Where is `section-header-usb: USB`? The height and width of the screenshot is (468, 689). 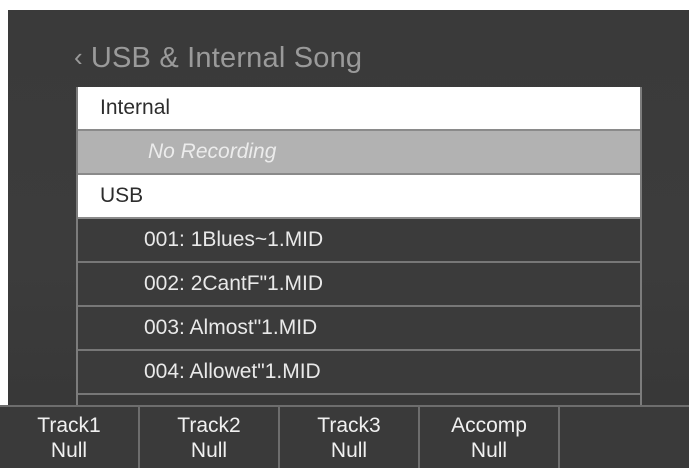 section-header-usb: USB is located at coordinates (359, 197).